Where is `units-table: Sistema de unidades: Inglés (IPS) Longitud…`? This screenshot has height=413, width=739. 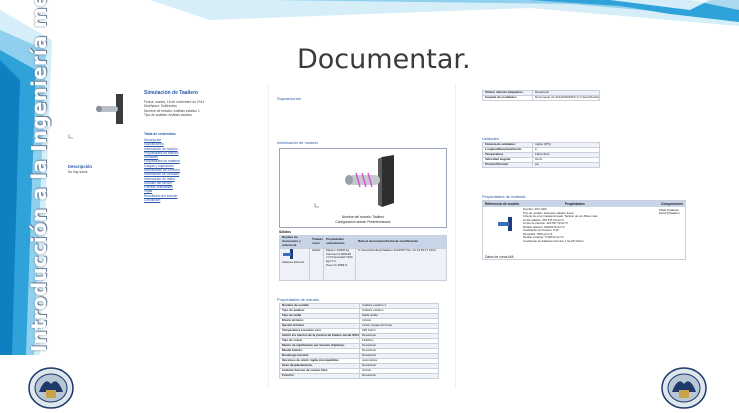
units-table: Sistema de unidades: Inglés (IPS) Longitud… is located at coordinates (541, 155).